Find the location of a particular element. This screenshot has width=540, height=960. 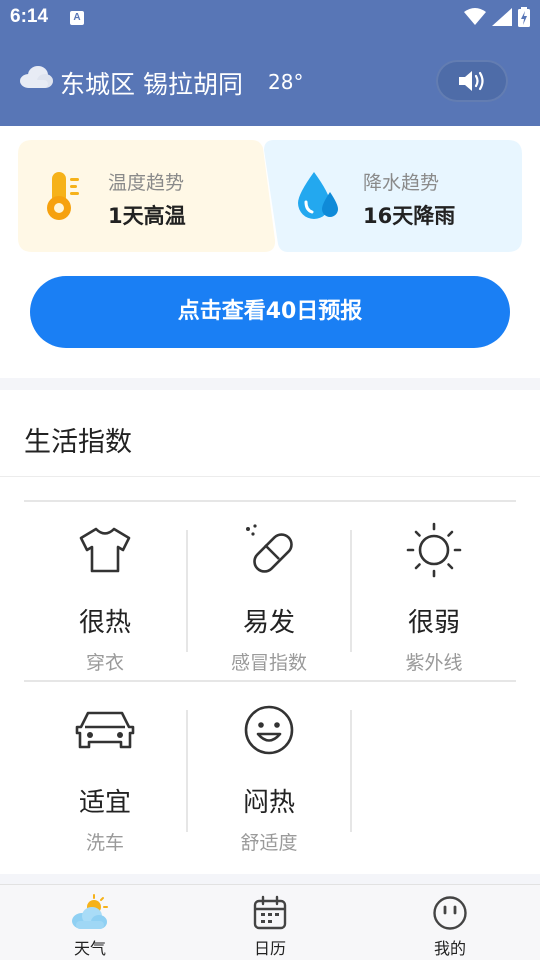

nav-label: 日历 is located at coordinates (269, 948).